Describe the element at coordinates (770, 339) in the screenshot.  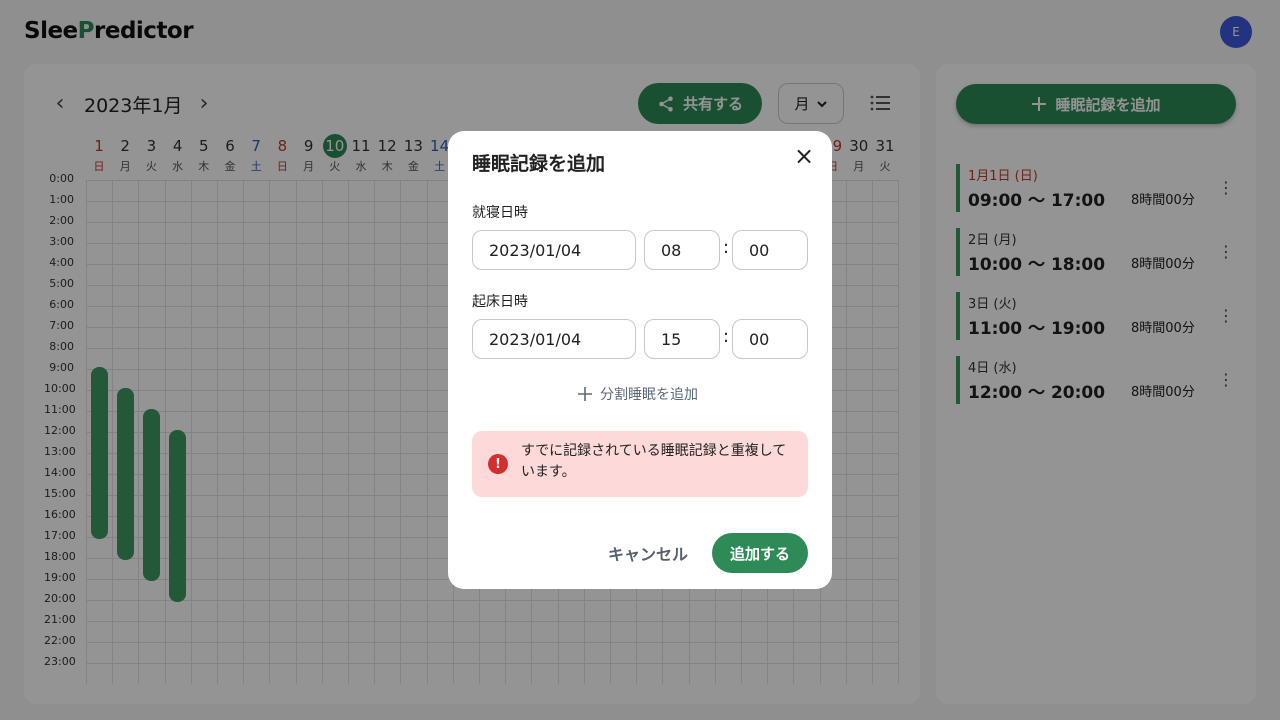
I see `waketime-minute-input: 00` at that location.